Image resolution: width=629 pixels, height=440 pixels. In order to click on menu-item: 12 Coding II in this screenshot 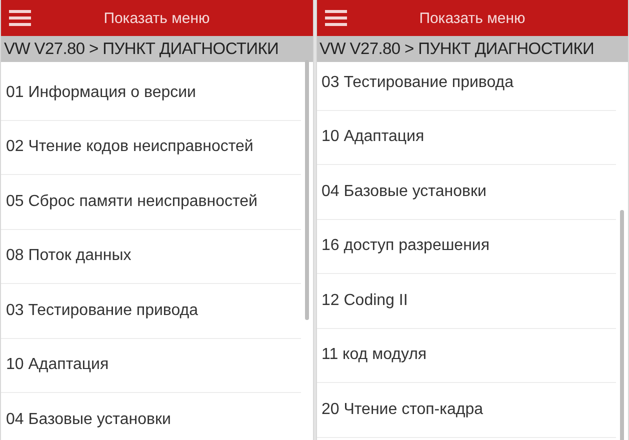, I will do `click(466, 301)`.